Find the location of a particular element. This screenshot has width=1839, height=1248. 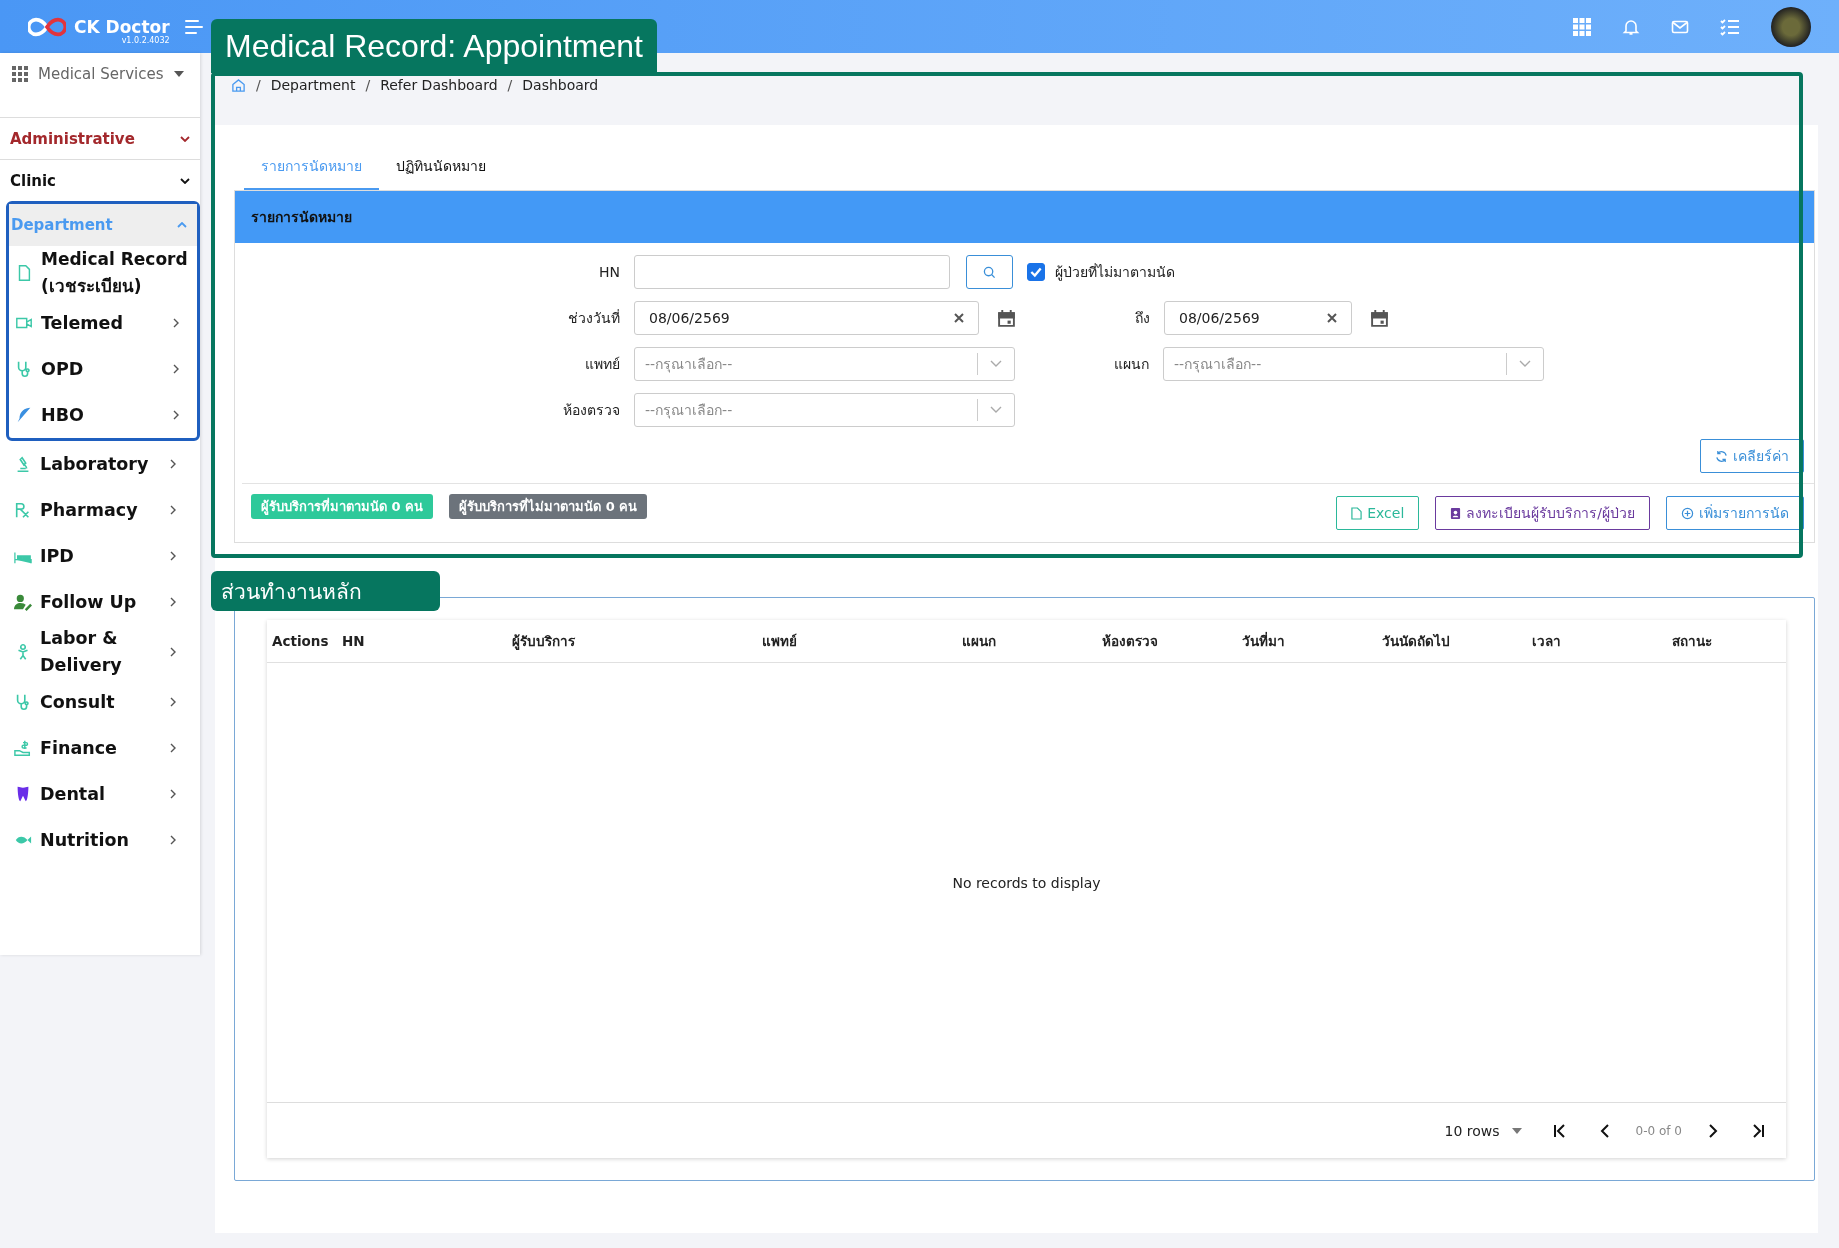

column-header: Actions is located at coordinates (307, 641).